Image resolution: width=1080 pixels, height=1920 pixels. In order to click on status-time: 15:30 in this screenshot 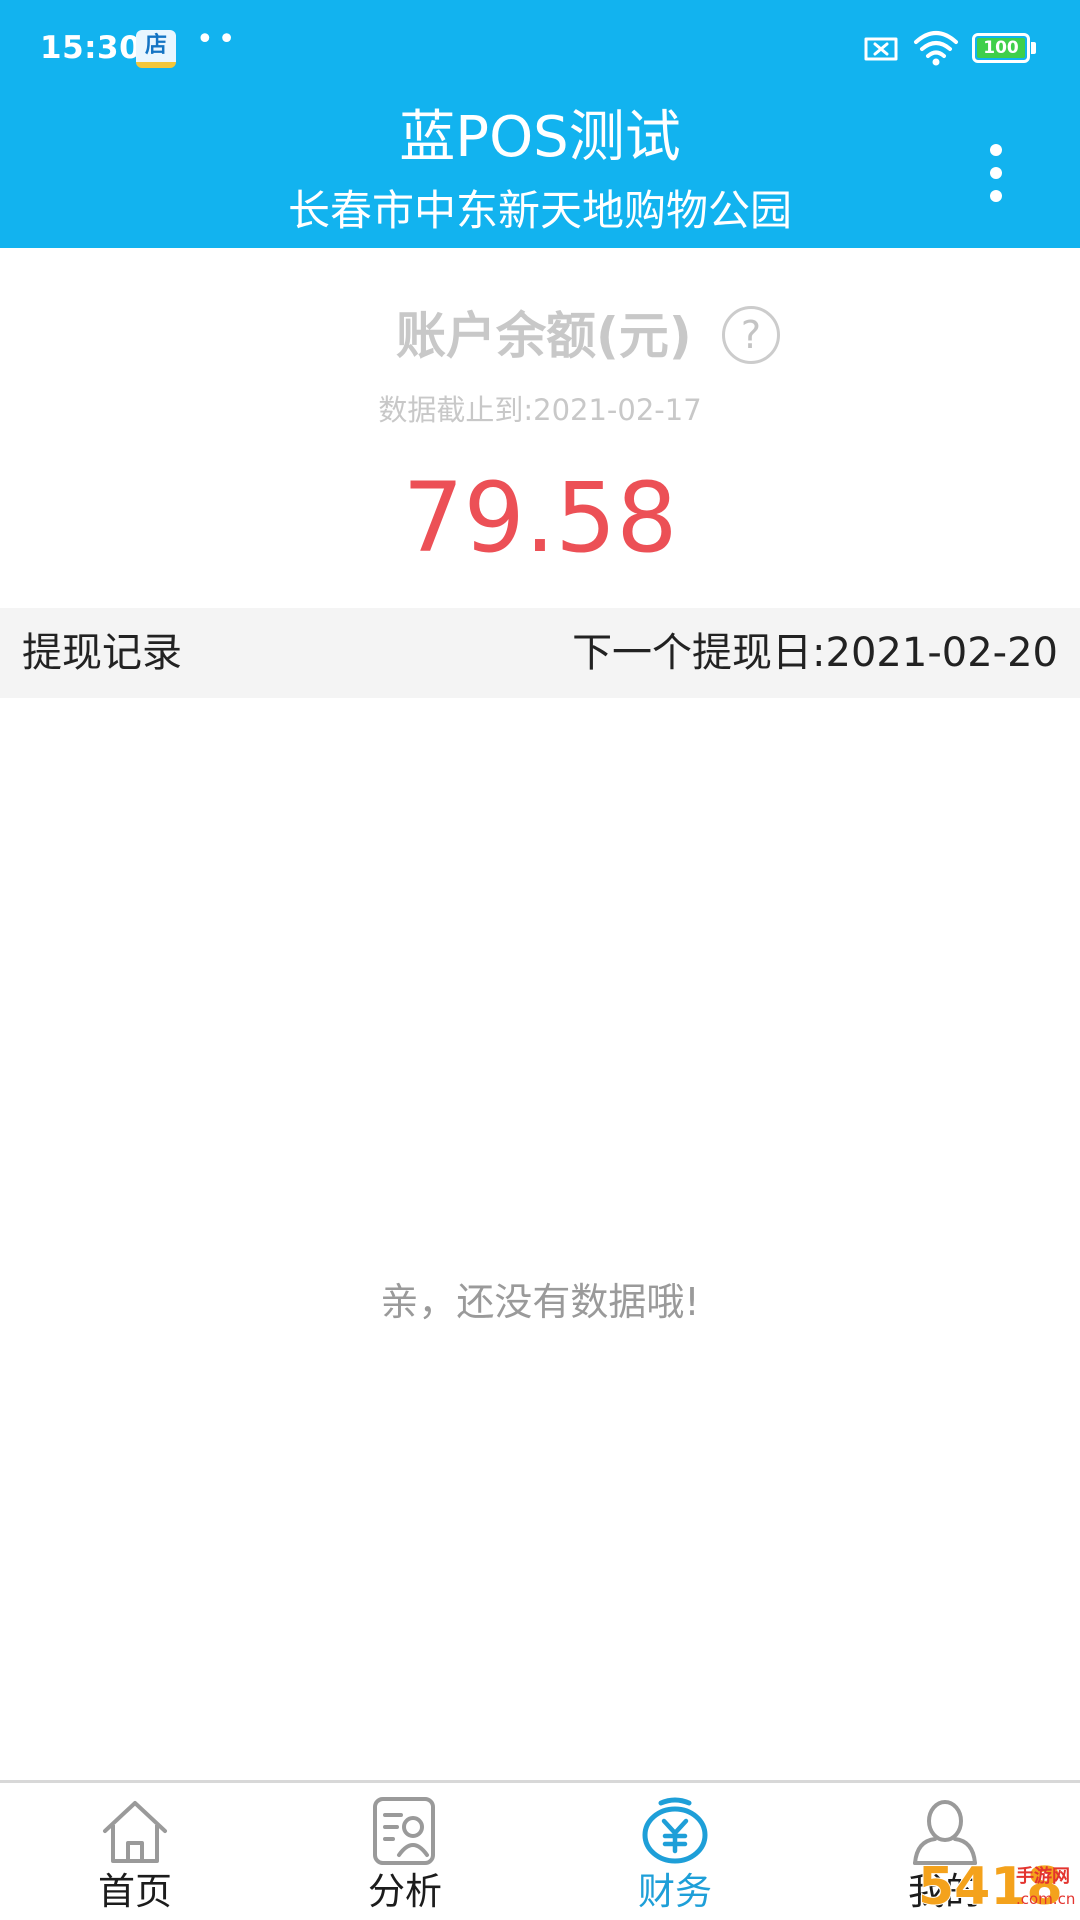, I will do `click(91, 48)`.